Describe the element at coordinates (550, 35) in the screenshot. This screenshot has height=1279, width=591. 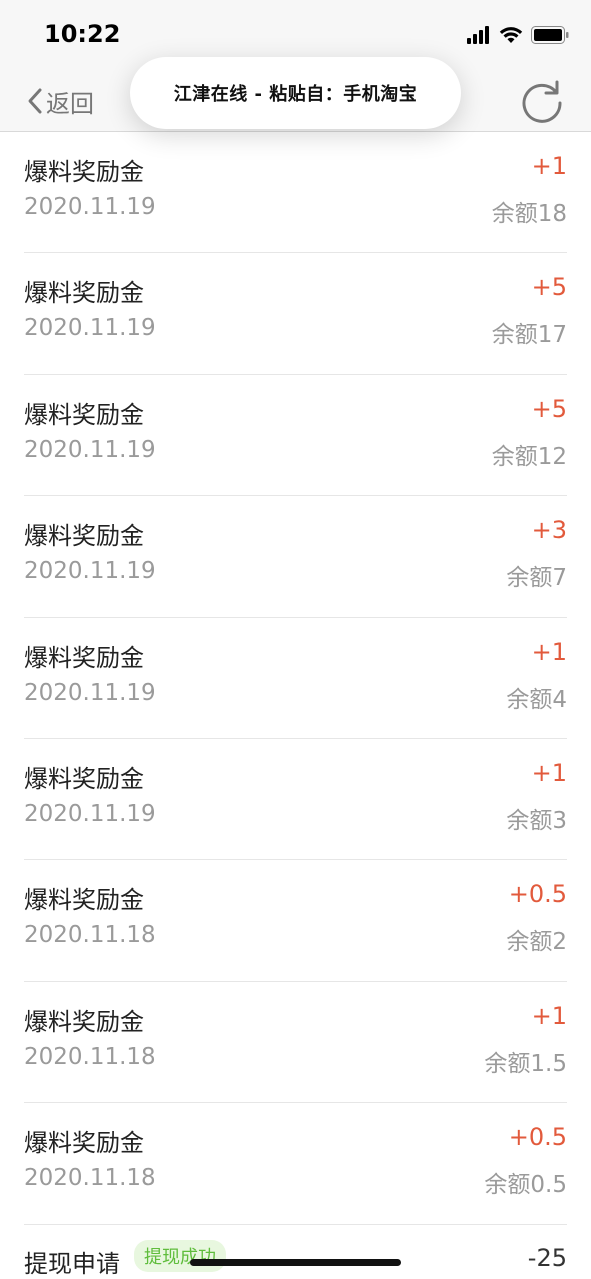
I see `battery-icon` at that location.